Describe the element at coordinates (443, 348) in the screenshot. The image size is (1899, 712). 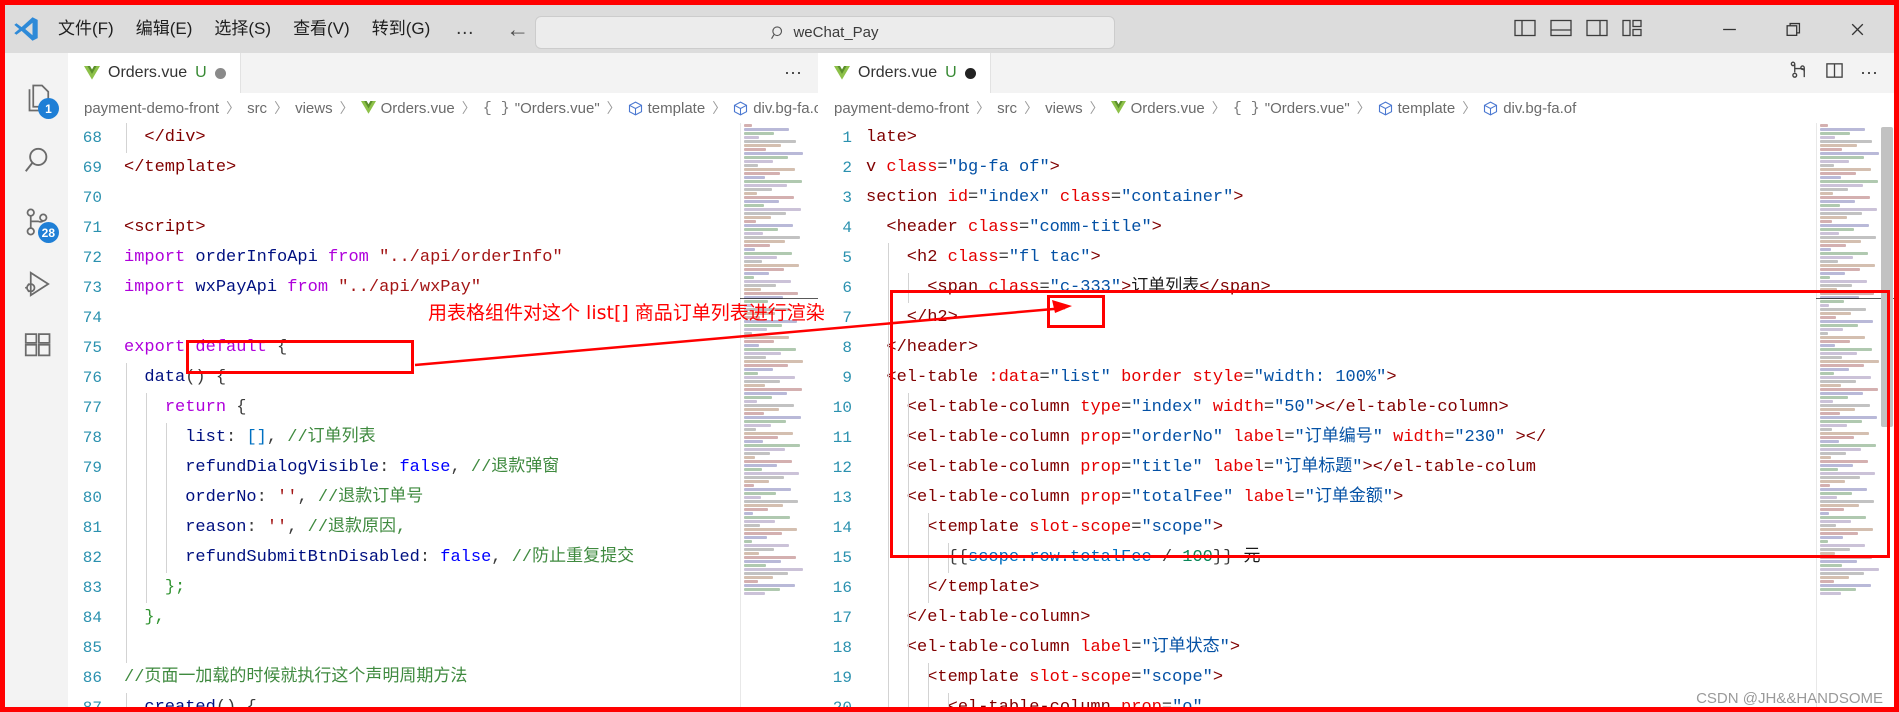
I see `code-line: 75 export default {` at that location.